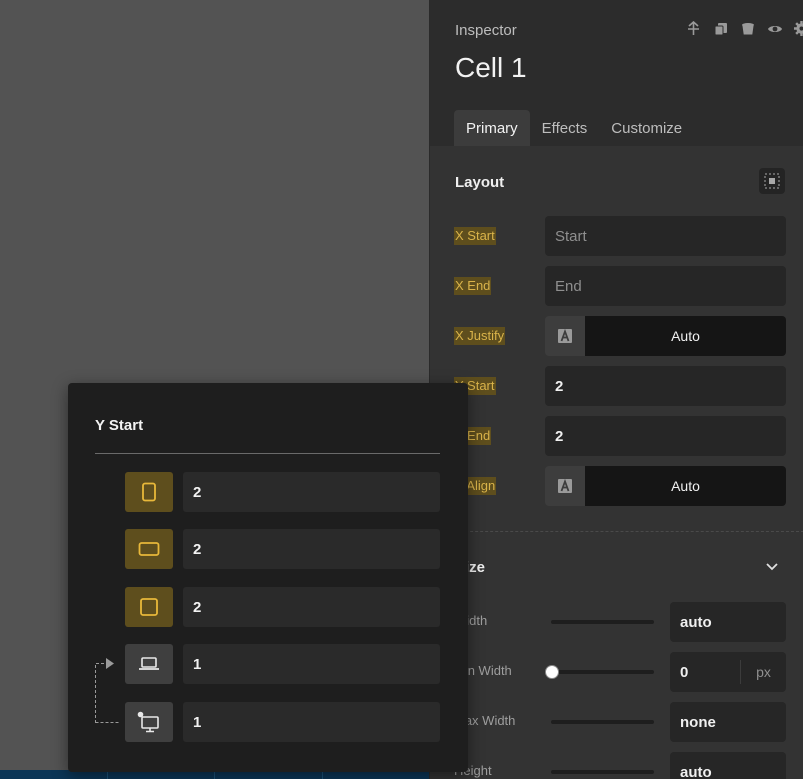 This screenshot has width=803, height=779. I want to click on center-layout-icon, so click(772, 181).